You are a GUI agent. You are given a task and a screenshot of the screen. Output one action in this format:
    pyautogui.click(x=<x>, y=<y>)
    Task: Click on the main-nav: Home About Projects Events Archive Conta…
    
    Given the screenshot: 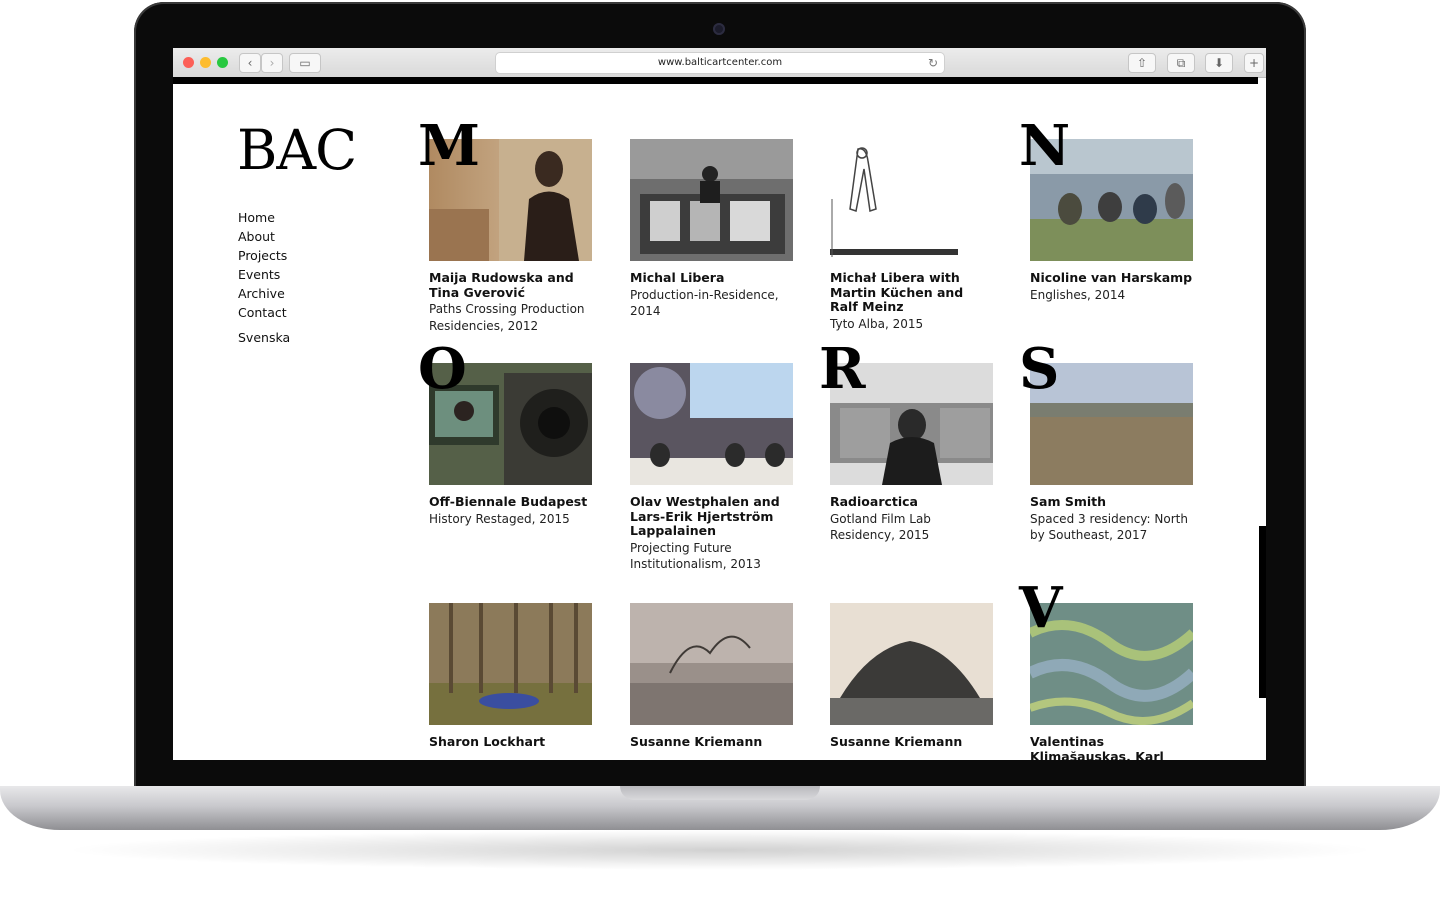 What is the action you would take?
    pyautogui.click(x=264, y=277)
    